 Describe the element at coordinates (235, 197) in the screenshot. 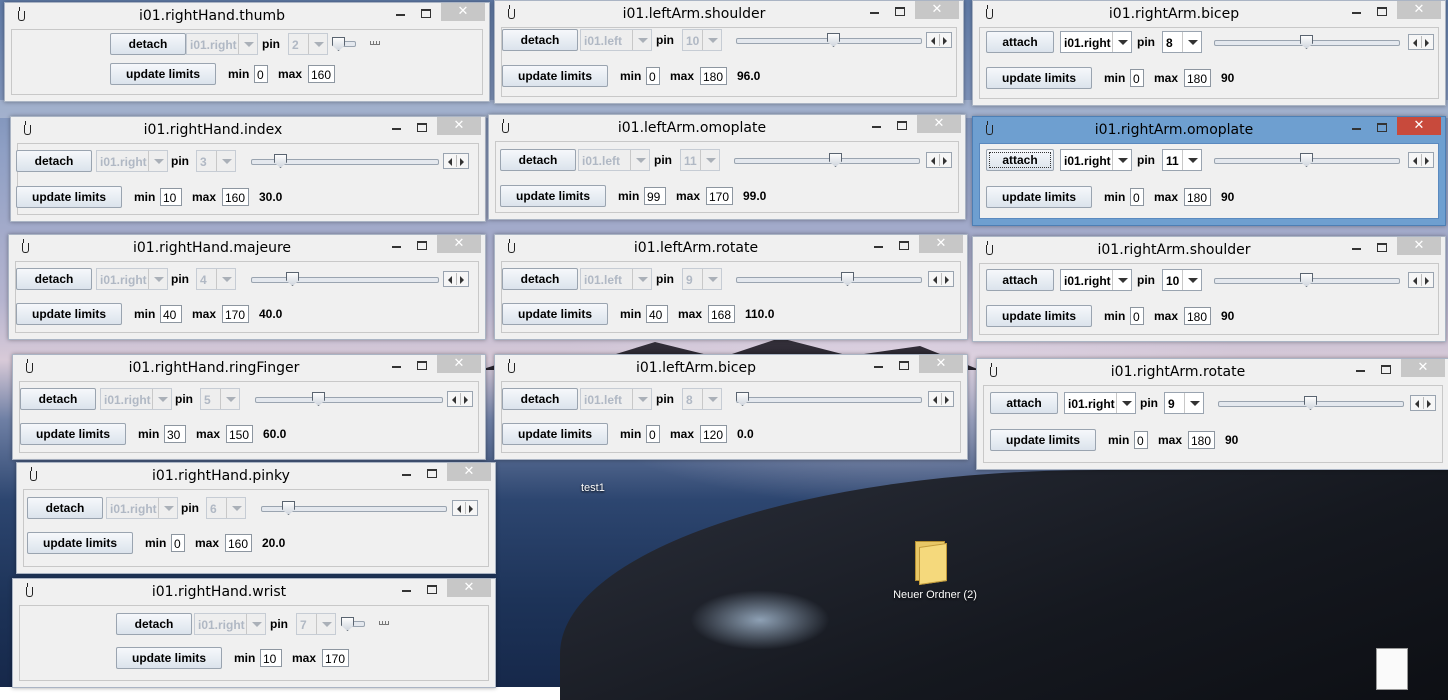

I see `max-field: 160` at that location.